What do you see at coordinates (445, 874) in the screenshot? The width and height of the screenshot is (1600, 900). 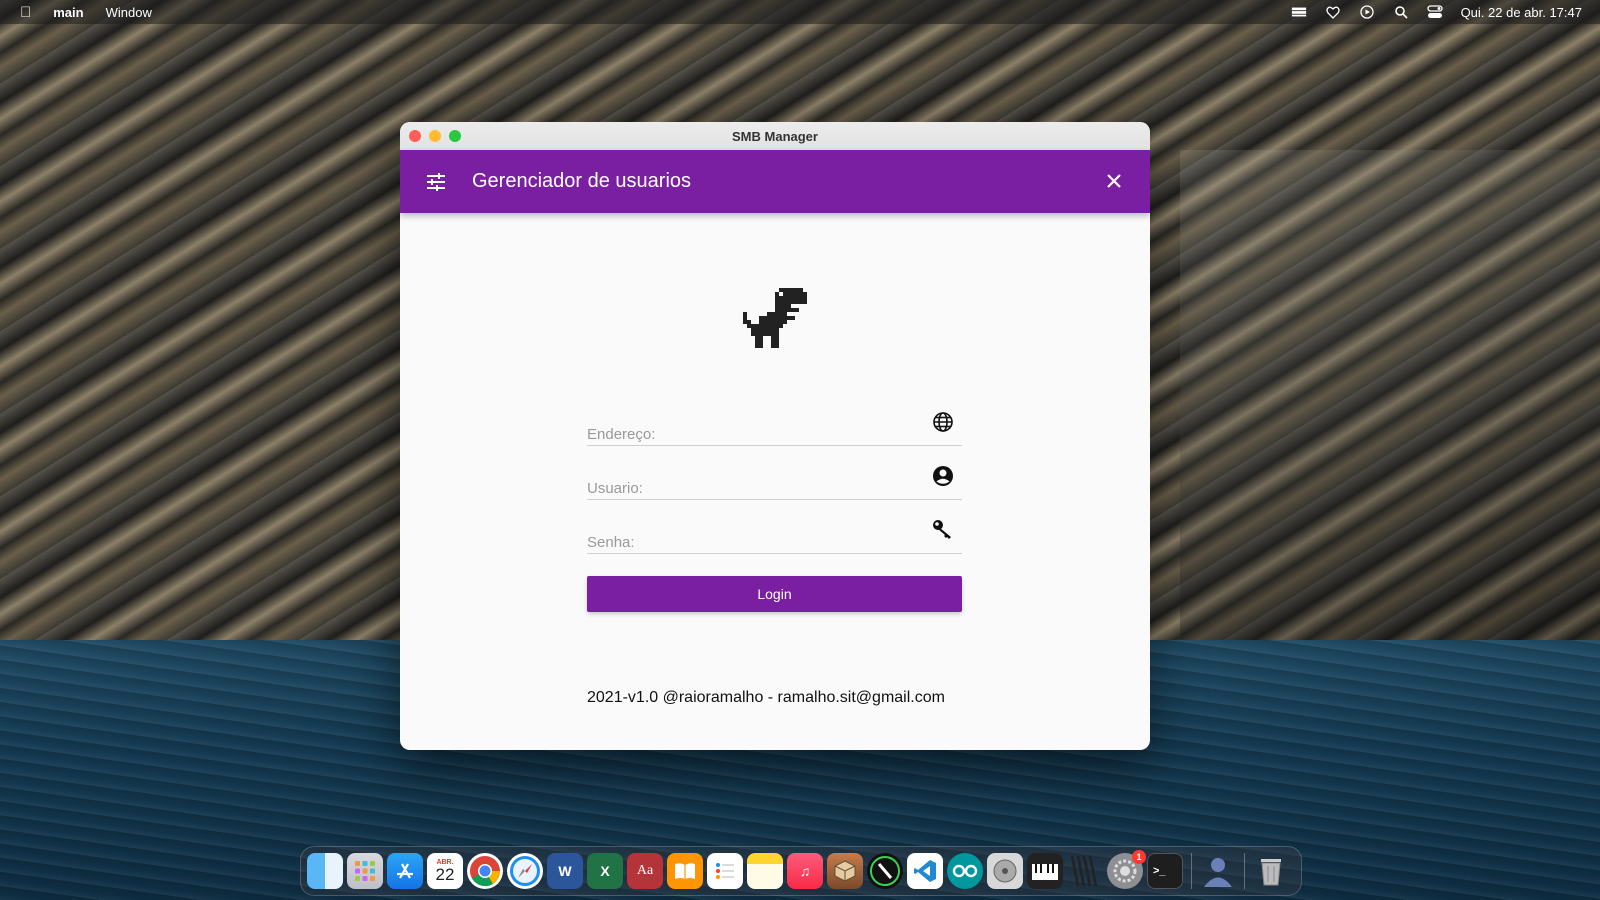 I see `calendar-day: 22` at bounding box center [445, 874].